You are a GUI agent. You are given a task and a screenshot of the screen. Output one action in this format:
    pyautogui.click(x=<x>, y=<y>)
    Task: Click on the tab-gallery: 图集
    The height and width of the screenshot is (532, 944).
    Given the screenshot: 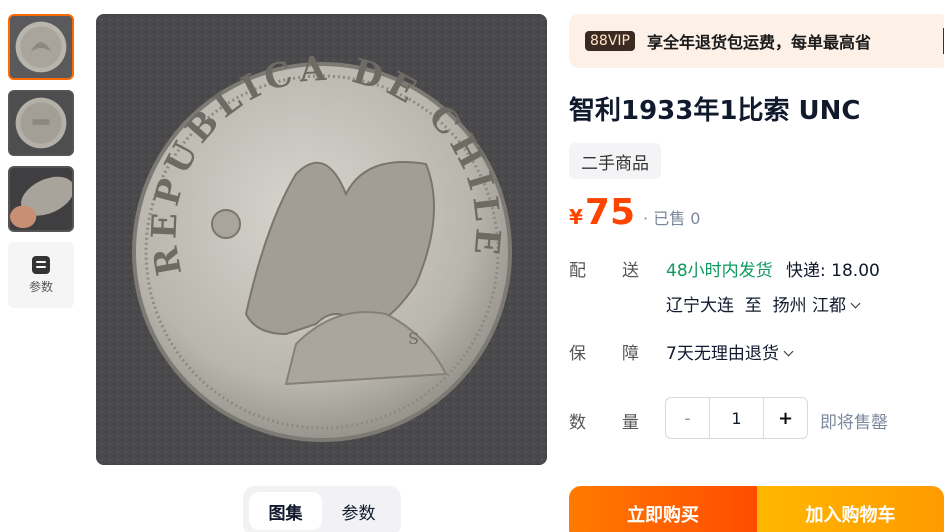 What is the action you would take?
    pyautogui.click(x=285, y=511)
    